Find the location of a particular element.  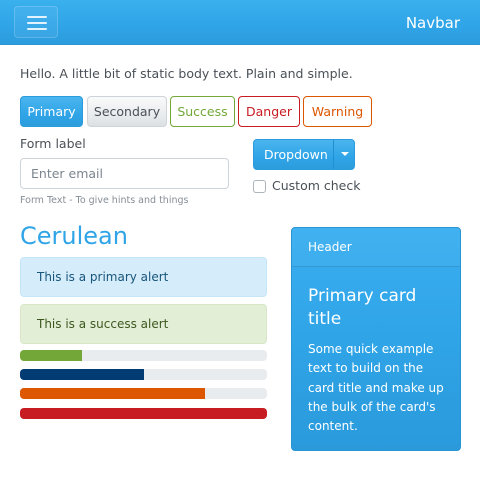

page-heading: Cerulean is located at coordinates (74, 236).